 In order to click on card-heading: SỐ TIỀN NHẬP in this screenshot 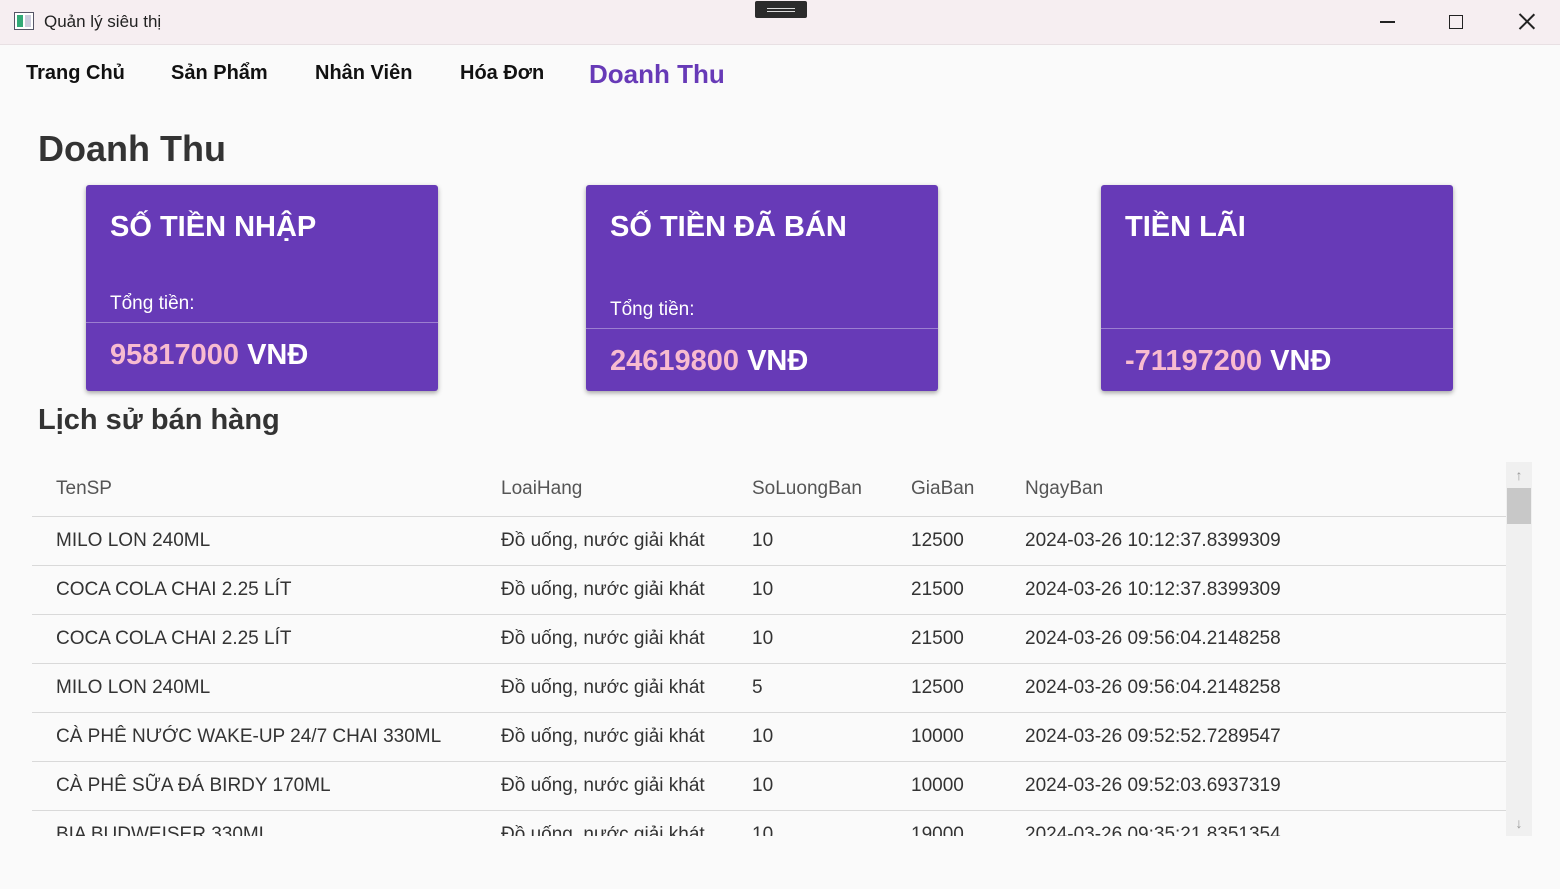, I will do `click(213, 227)`.